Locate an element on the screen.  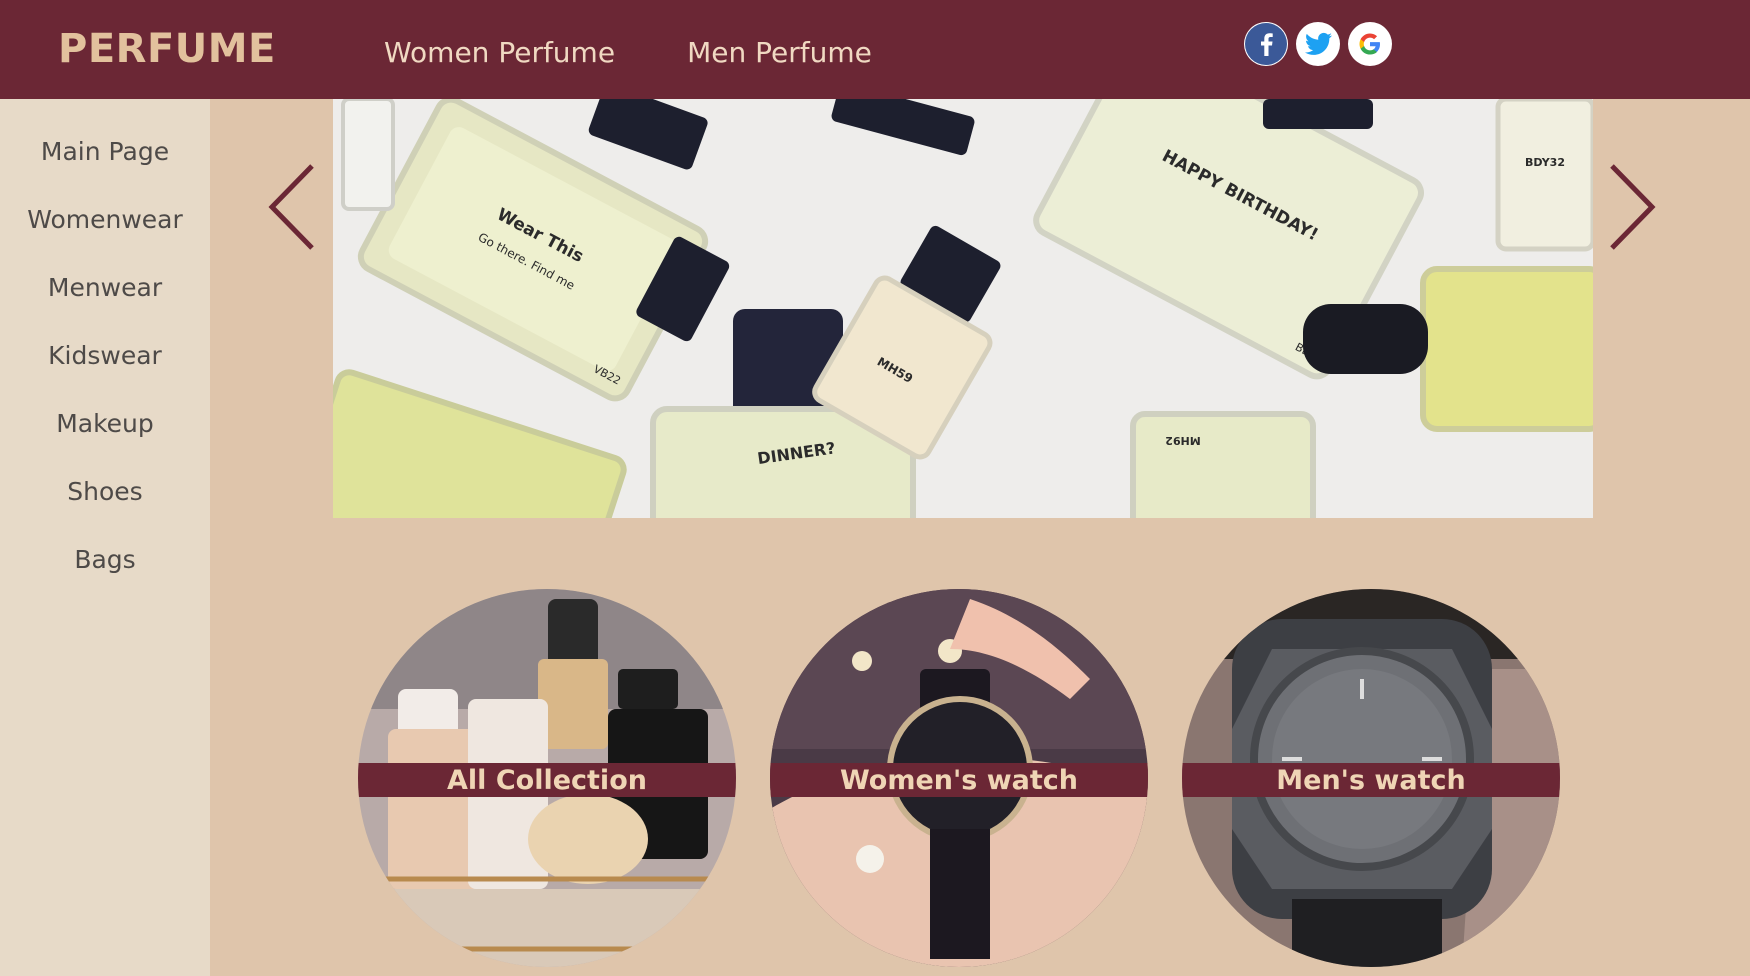
social-links is located at coordinates (1318, 44).